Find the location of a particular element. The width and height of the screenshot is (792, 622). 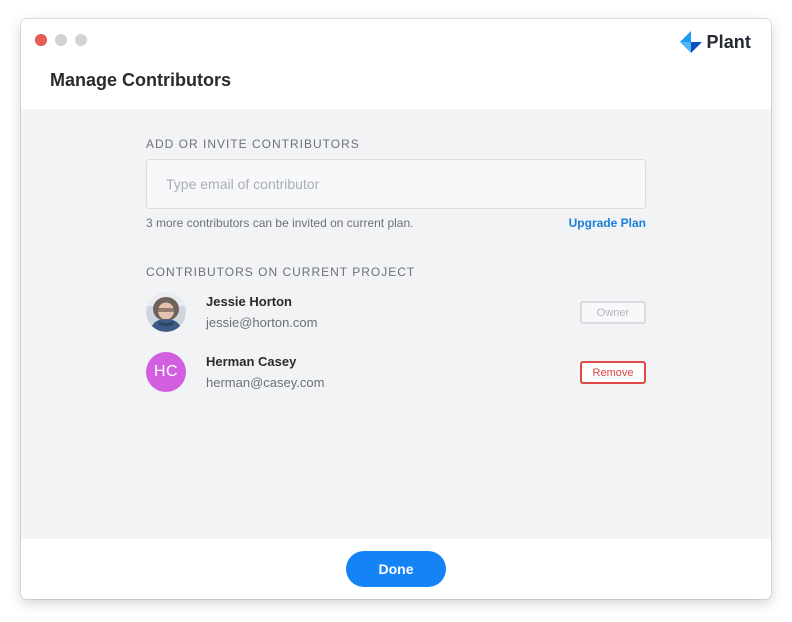

owner-button: Owner is located at coordinates (613, 312).